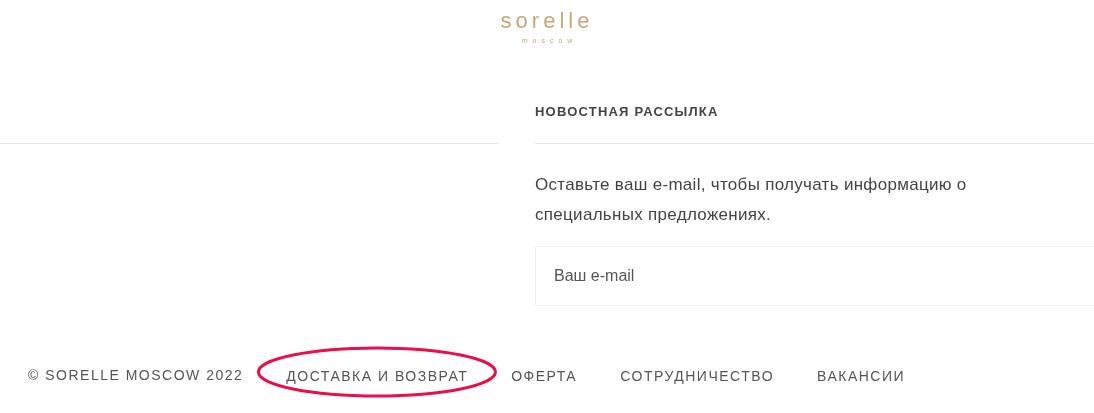 This screenshot has height=413, width=1094. What do you see at coordinates (751, 200) in the screenshot?
I see `newsletter-description: Оставьте ваш e-mail, чтобы получать информацию о специальных предложениях.` at bounding box center [751, 200].